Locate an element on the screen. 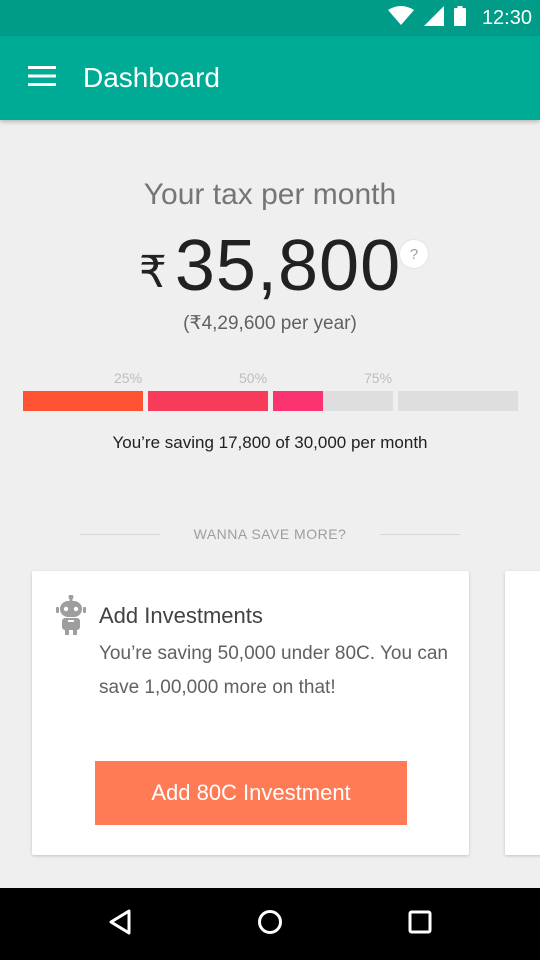 The width and height of the screenshot is (540, 960). currency-symbol: ₹ is located at coordinates (152, 272).